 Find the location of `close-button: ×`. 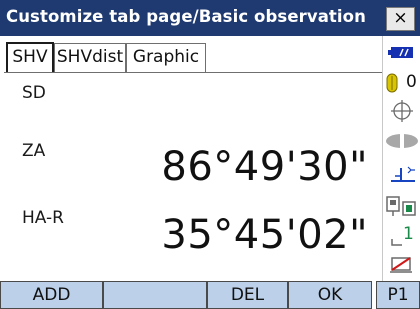

close-button: × is located at coordinates (400, 19).